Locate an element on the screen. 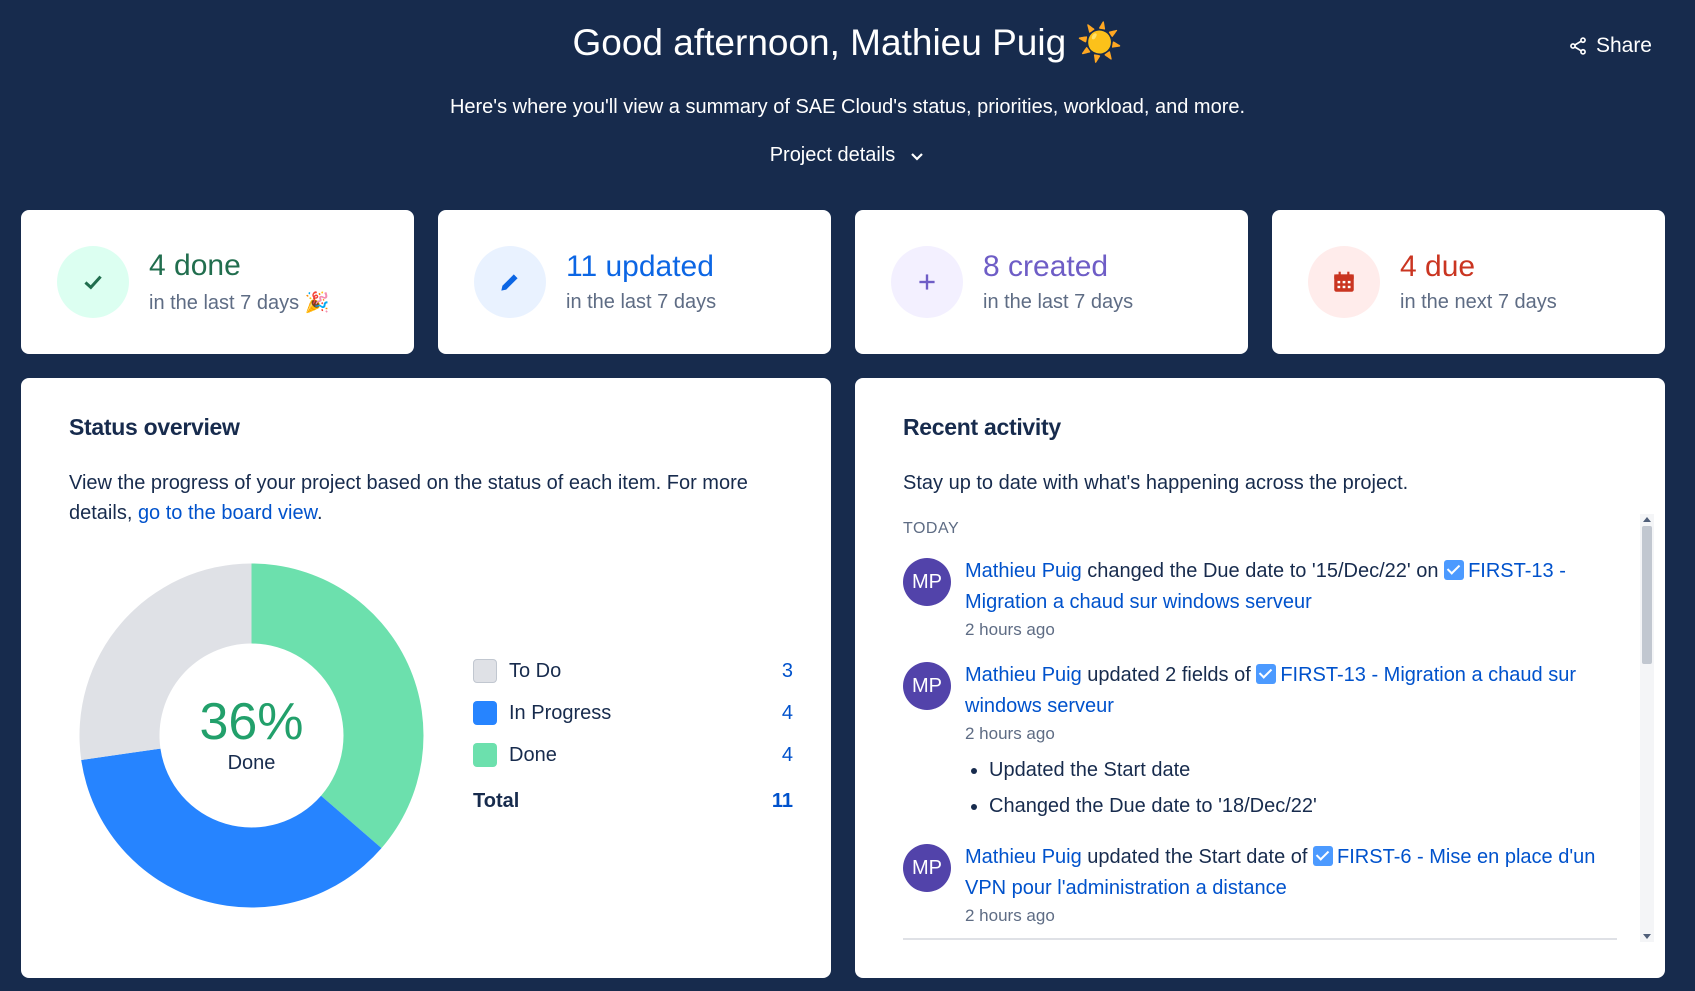  project-details-label: Project details is located at coordinates (832, 155).